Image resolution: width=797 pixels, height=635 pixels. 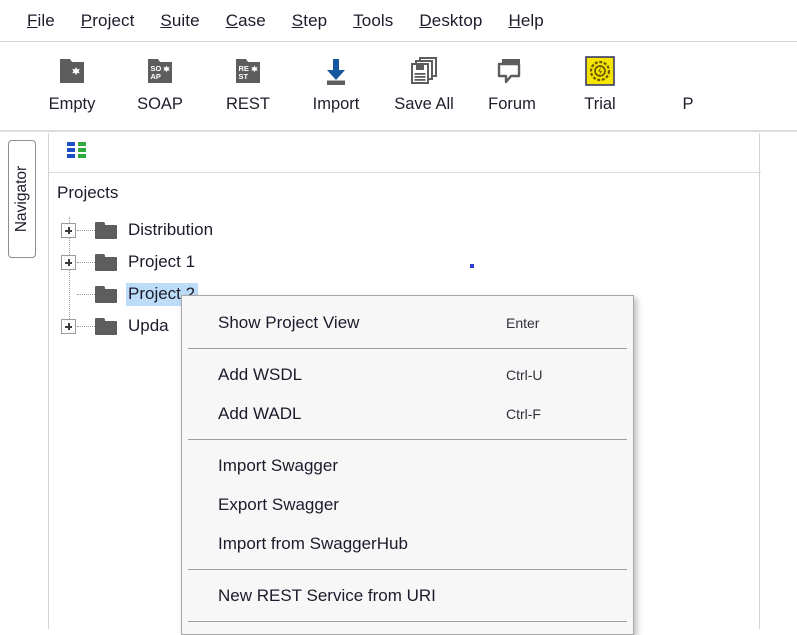 I want to click on empty-project-icon, so click(x=72, y=71).